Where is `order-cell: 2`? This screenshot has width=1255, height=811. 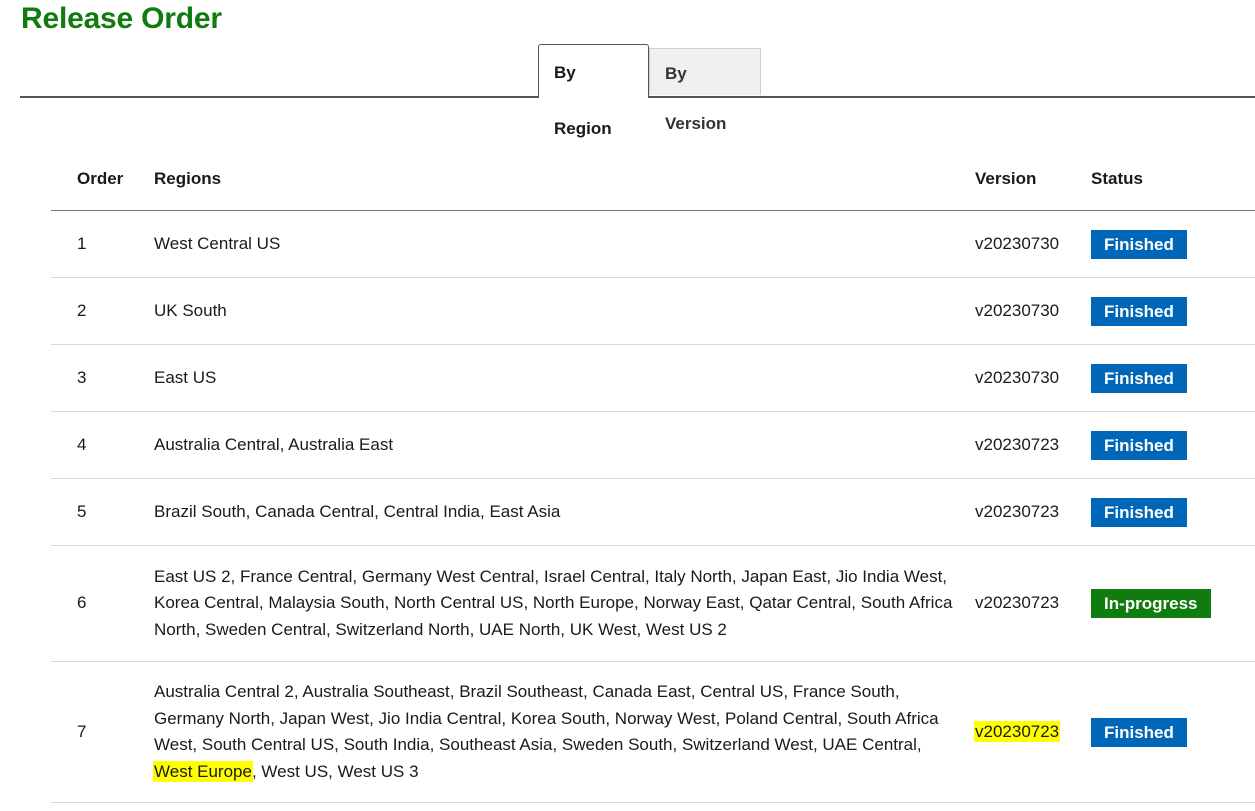 order-cell: 2 is located at coordinates (102, 311).